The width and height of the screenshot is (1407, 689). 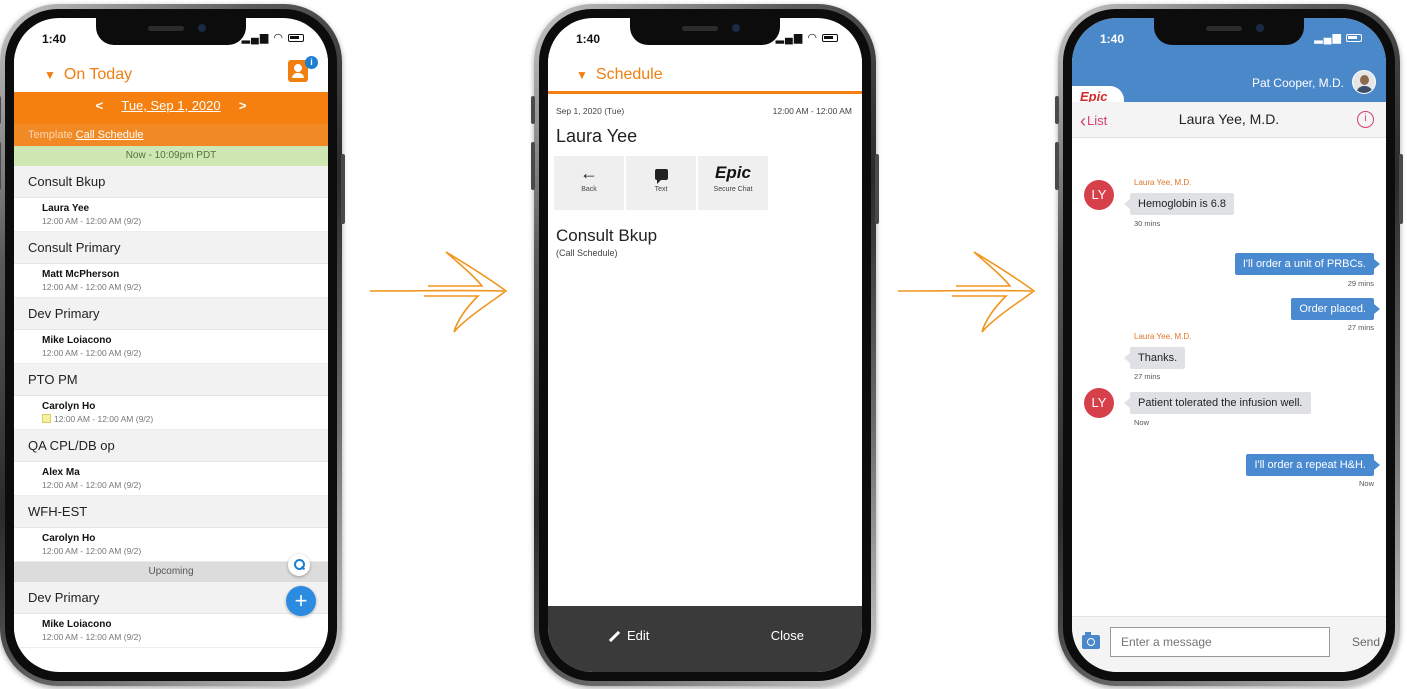 I want to click on header: ▼ Schedule, so click(x=705, y=74).